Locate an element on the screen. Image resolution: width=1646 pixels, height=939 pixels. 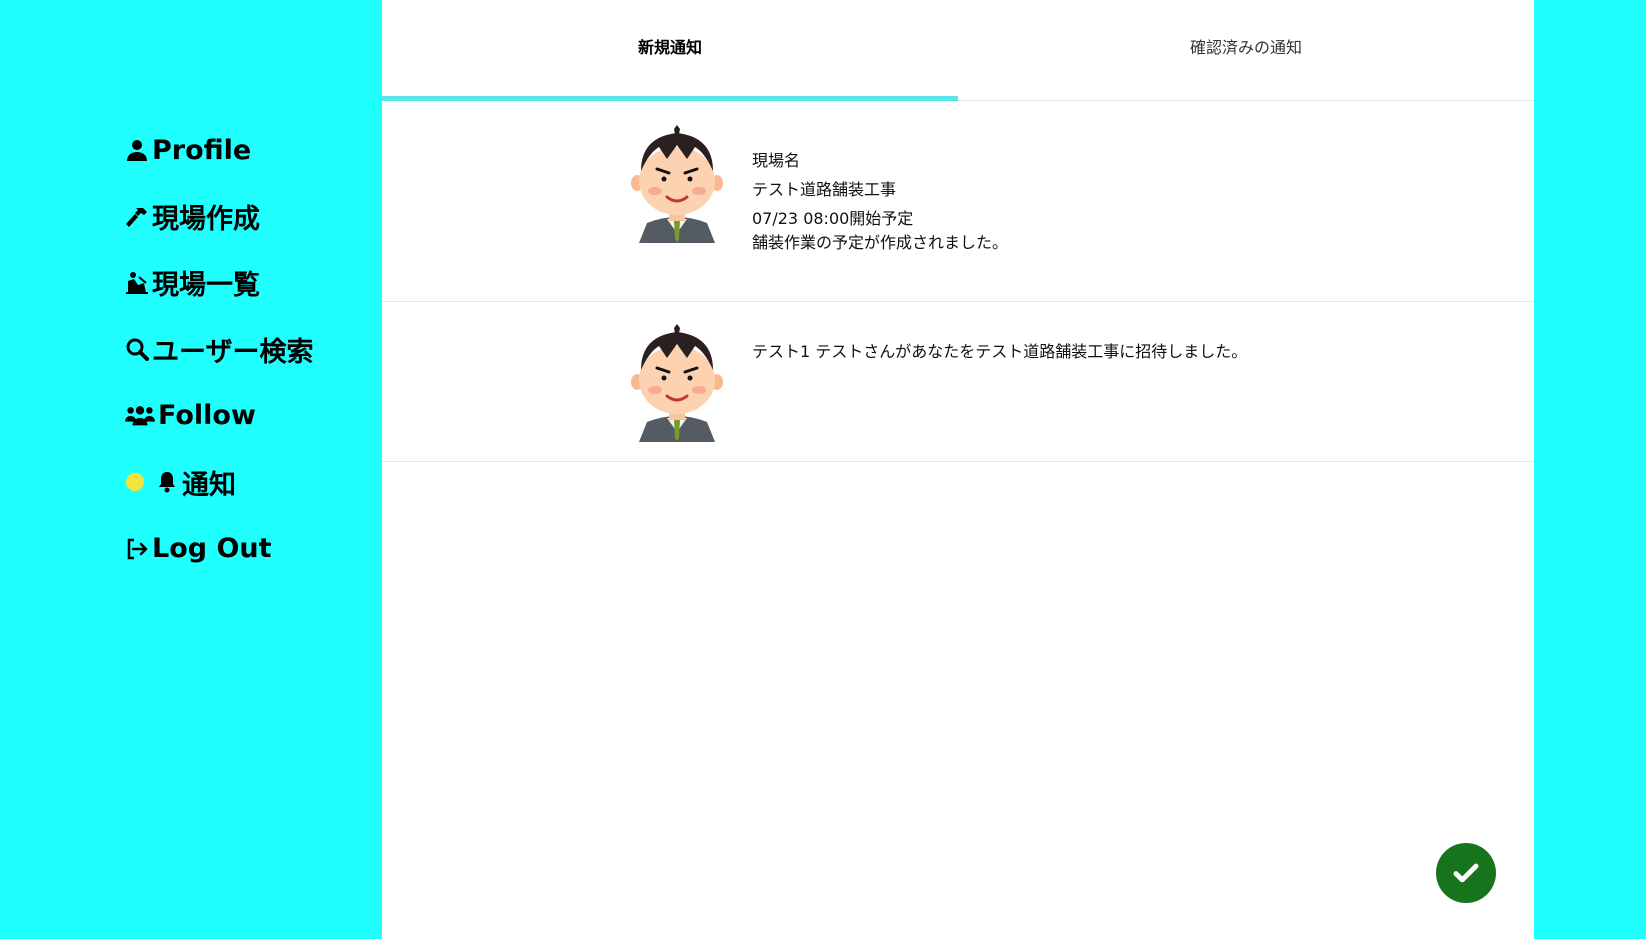
sidebar-item-create-site: 現場作成 is located at coordinates (218, 216).